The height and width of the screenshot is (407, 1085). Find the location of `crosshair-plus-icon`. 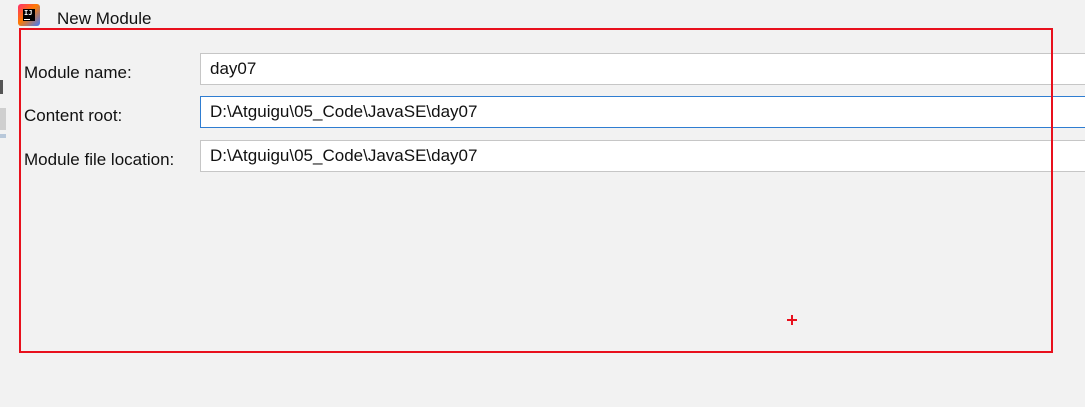

crosshair-plus-icon is located at coordinates (792, 320).